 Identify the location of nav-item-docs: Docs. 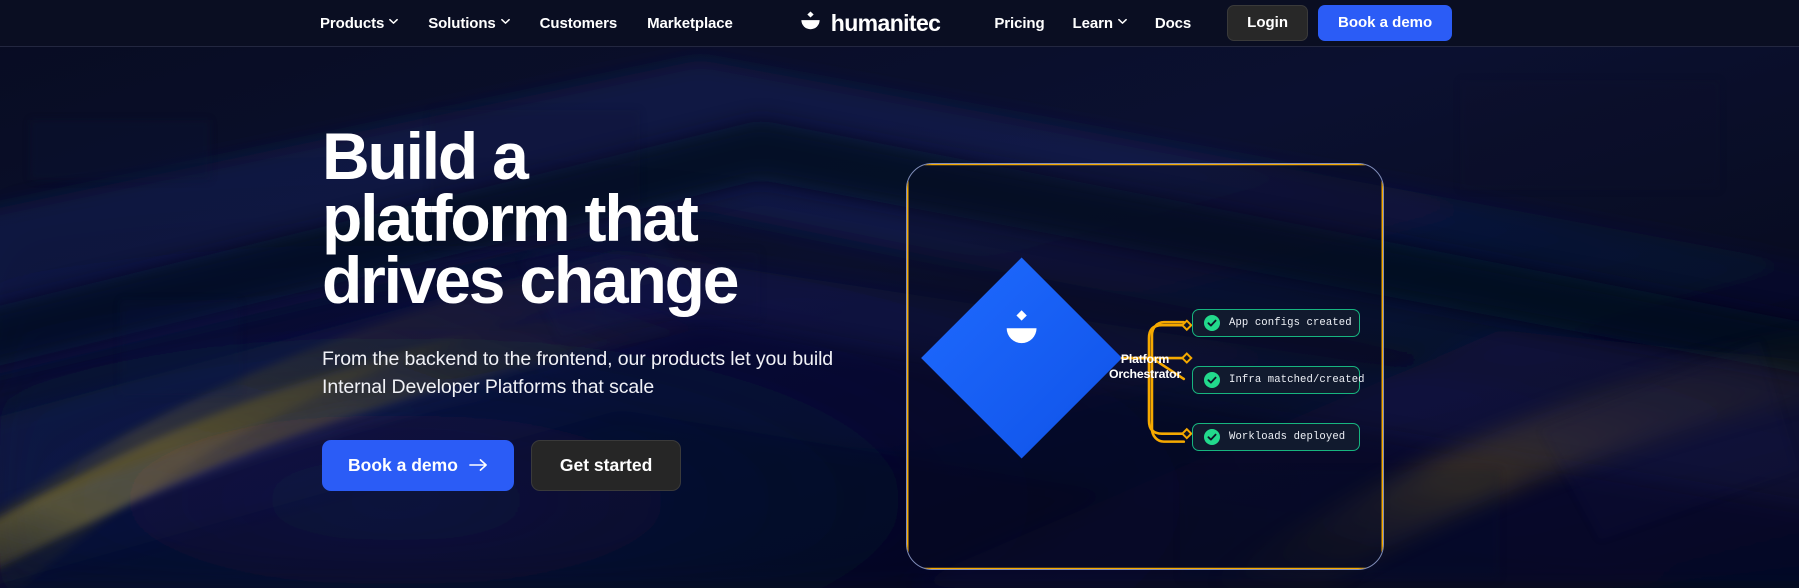
(1173, 23).